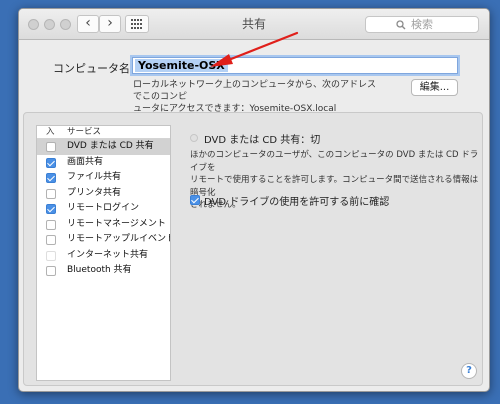 The height and width of the screenshot is (404, 500). I want to click on help-button: ?, so click(469, 371).